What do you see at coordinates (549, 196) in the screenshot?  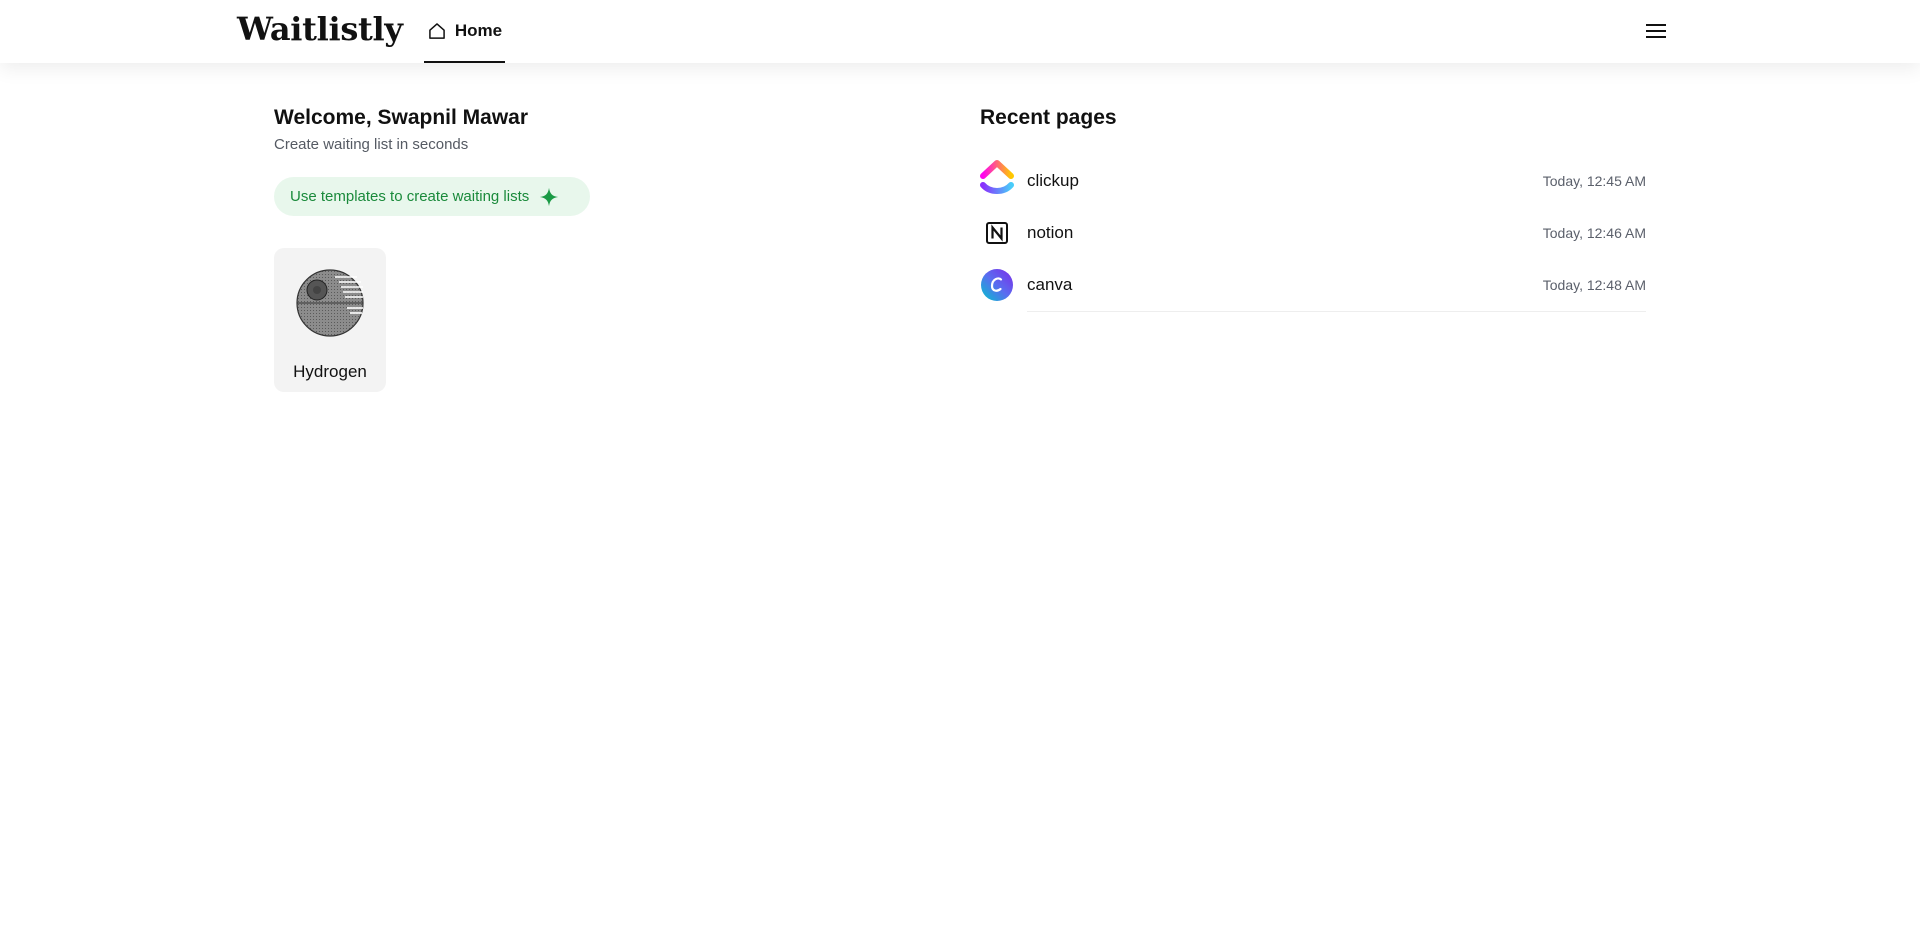 I see `sparkle-icon` at bounding box center [549, 196].